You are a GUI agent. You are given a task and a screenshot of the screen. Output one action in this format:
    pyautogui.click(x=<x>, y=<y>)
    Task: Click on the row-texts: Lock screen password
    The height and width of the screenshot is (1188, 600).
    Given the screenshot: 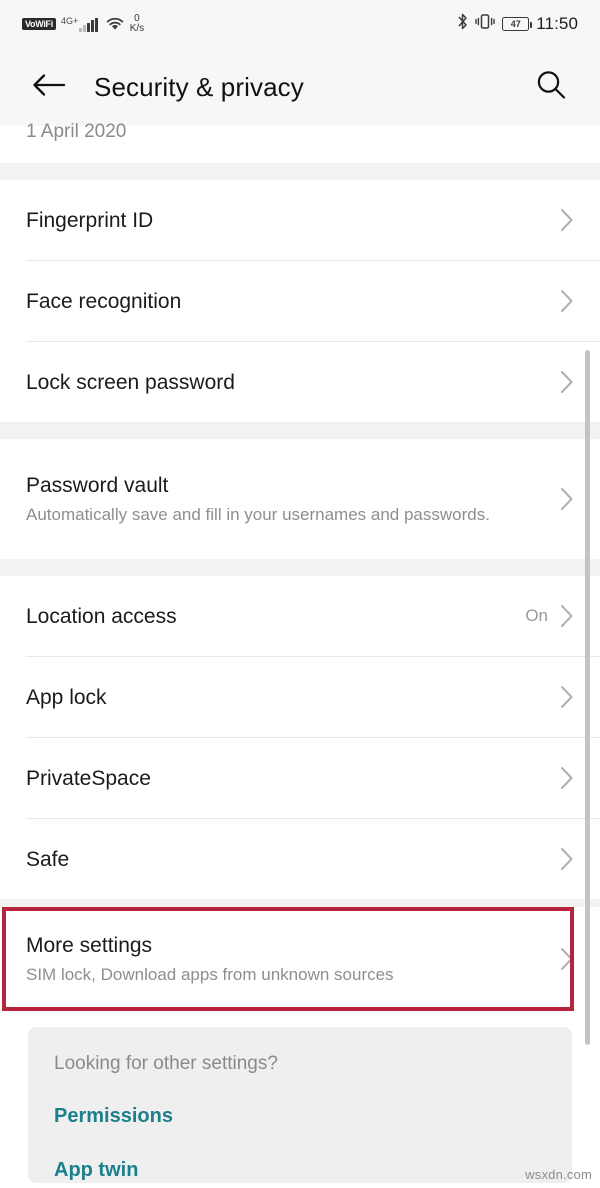 What is the action you would take?
    pyautogui.click(x=293, y=382)
    